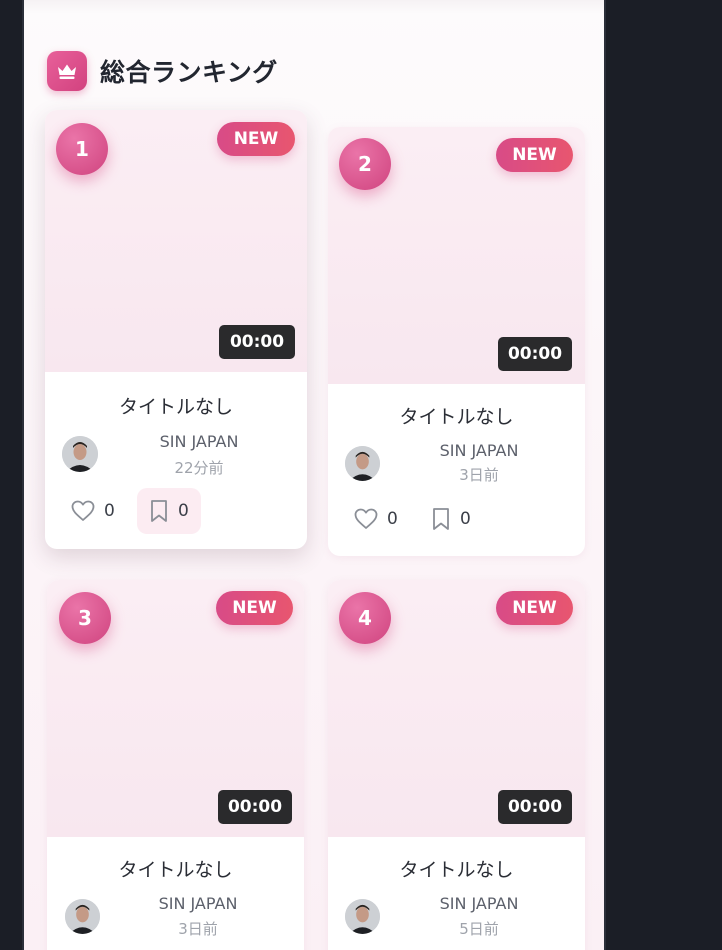  Describe the element at coordinates (479, 929) in the screenshot. I see `post-time: 5日前` at that location.